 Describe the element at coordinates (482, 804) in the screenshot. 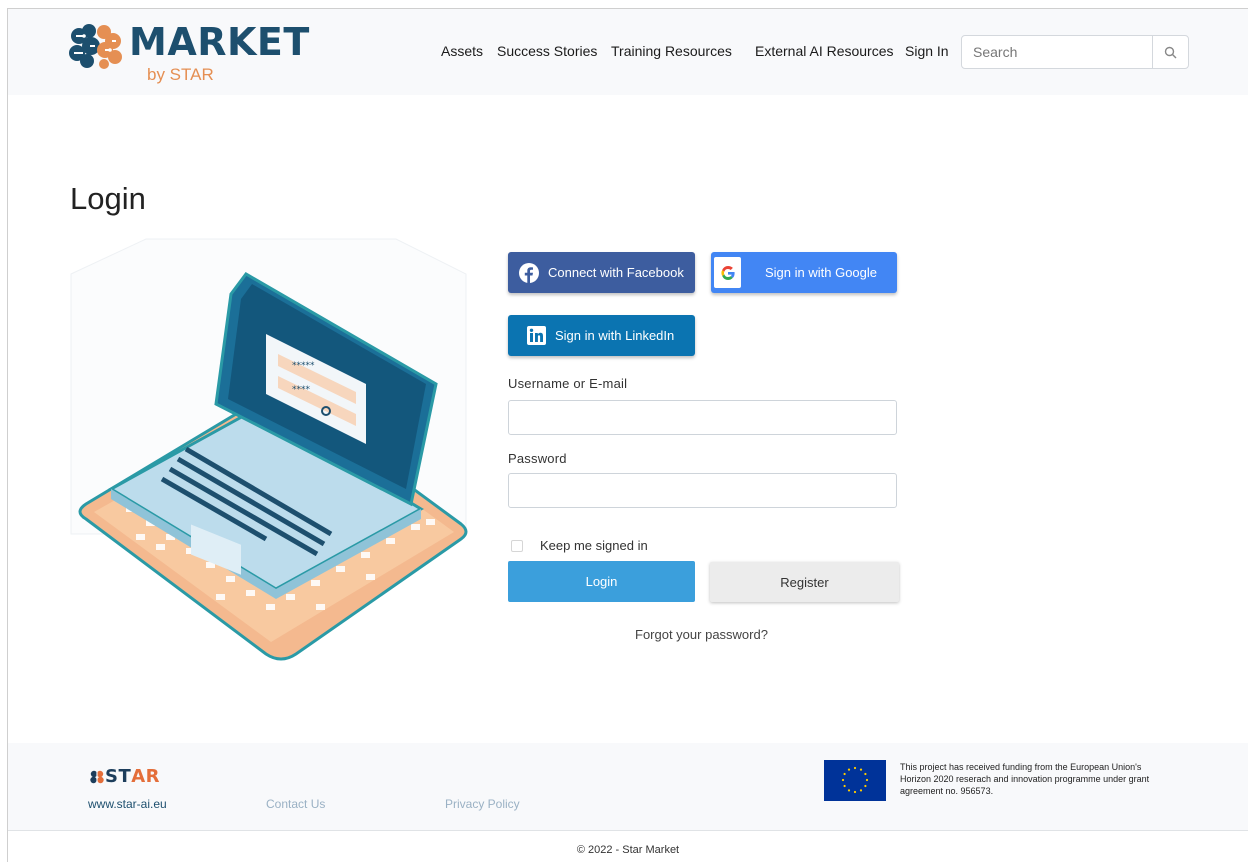

I see `privacy-policy-link: Privacy Policy` at that location.